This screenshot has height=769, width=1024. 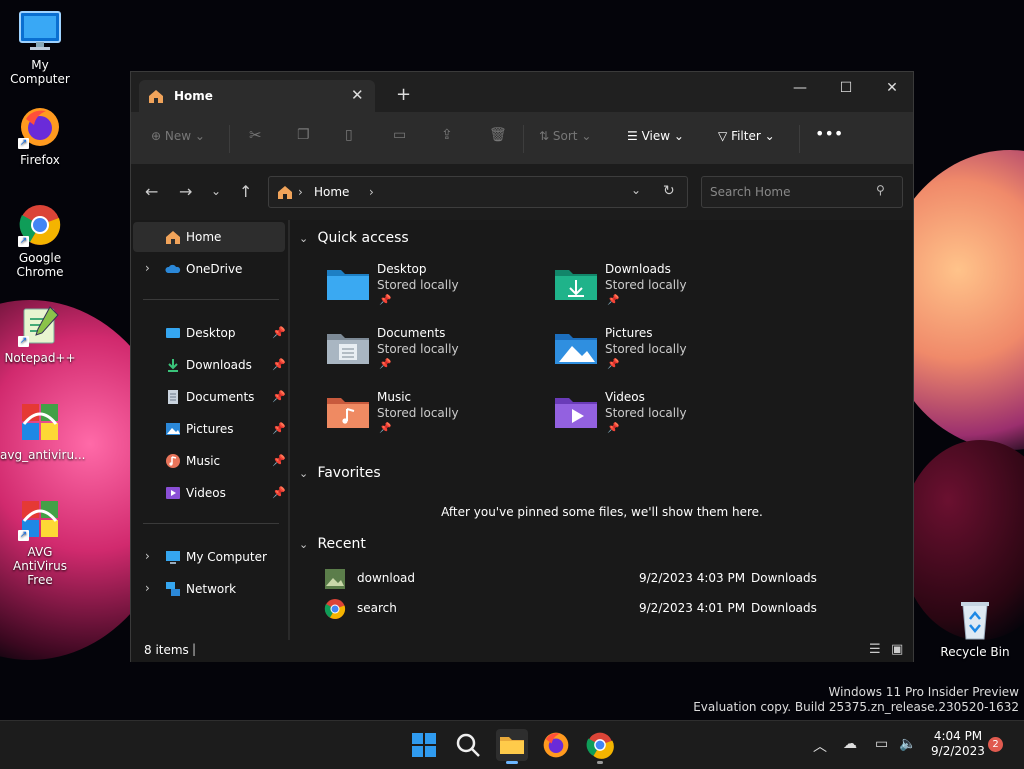 What do you see at coordinates (846, 88) in the screenshot?
I see `maximize-icon: ☐` at bounding box center [846, 88].